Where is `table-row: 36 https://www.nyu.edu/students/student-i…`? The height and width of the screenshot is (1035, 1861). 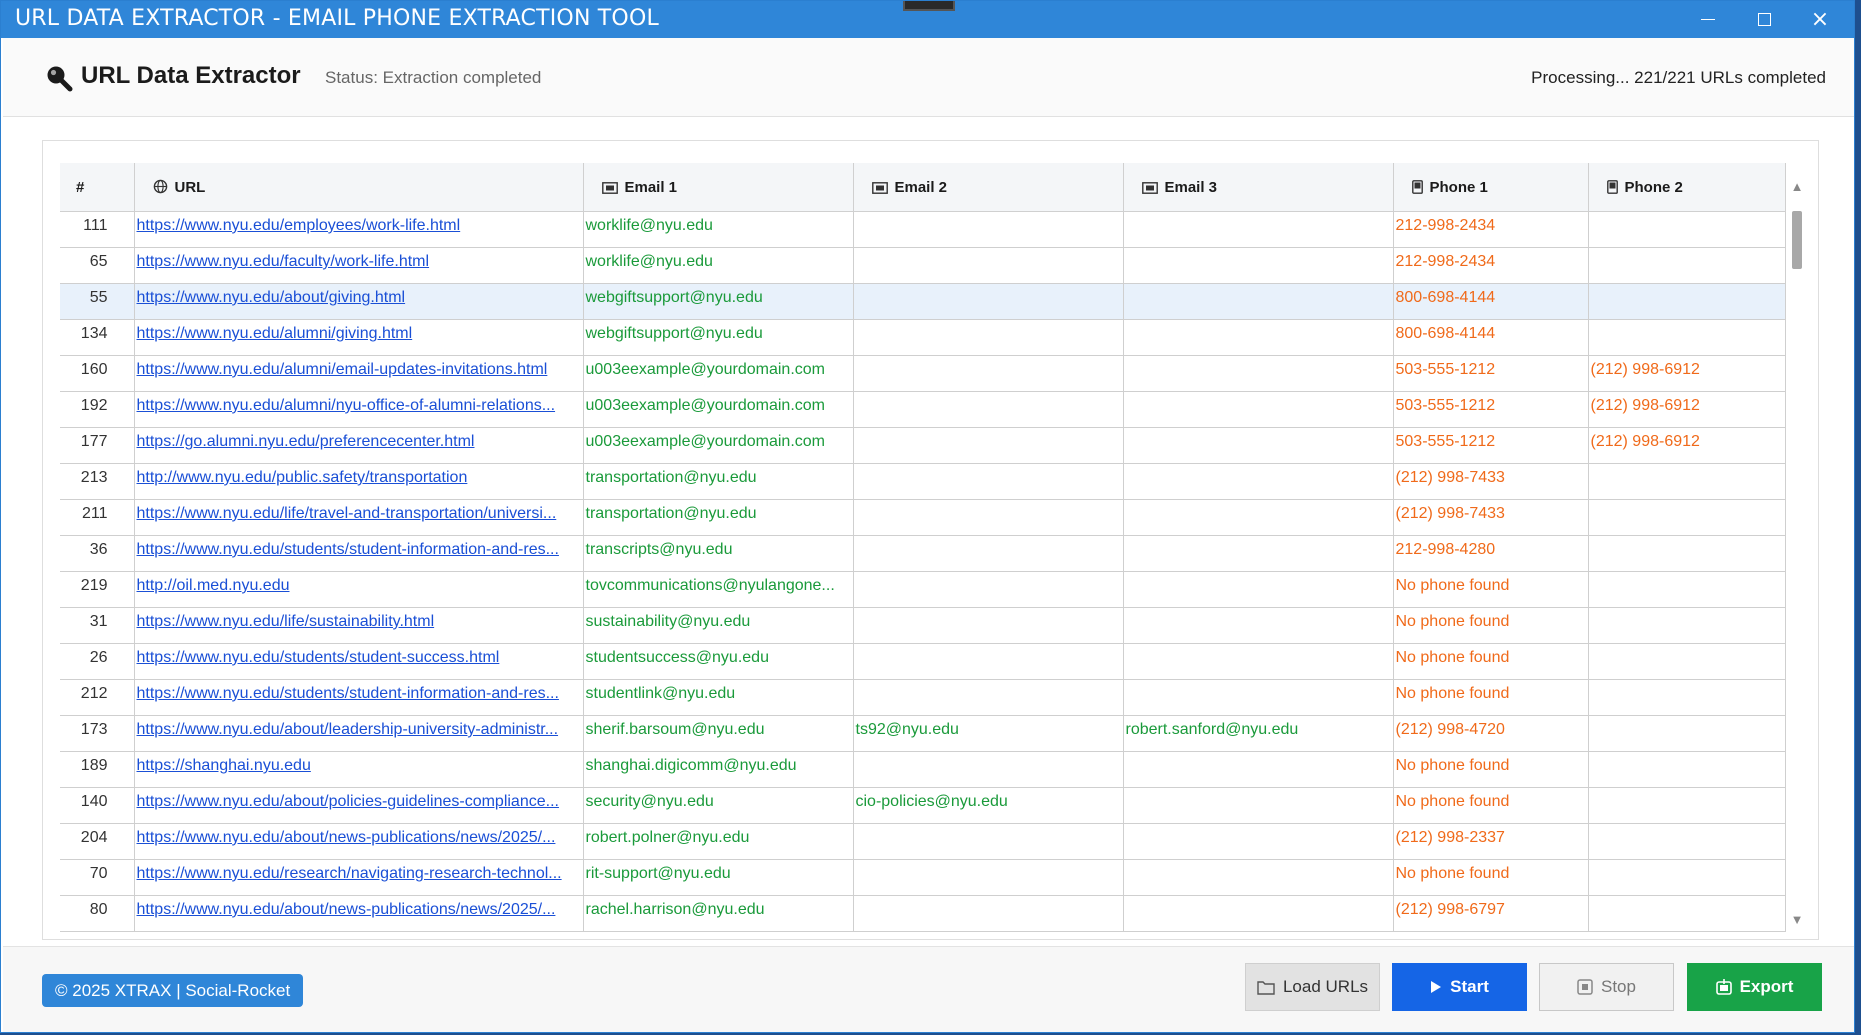
table-row: 36 https://www.nyu.edu/students/student-i… is located at coordinates (923, 553).